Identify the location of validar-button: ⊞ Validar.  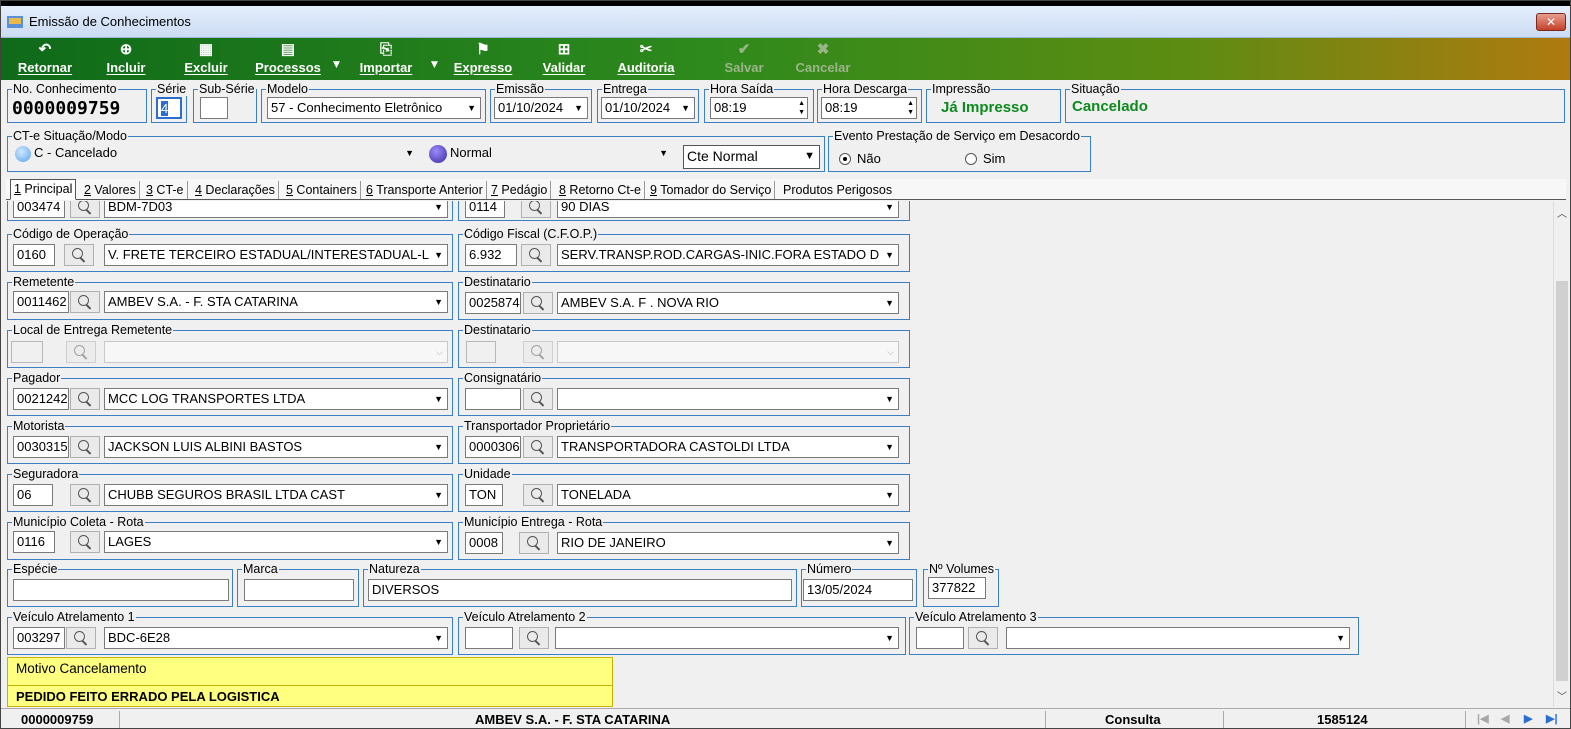
(564, 59).